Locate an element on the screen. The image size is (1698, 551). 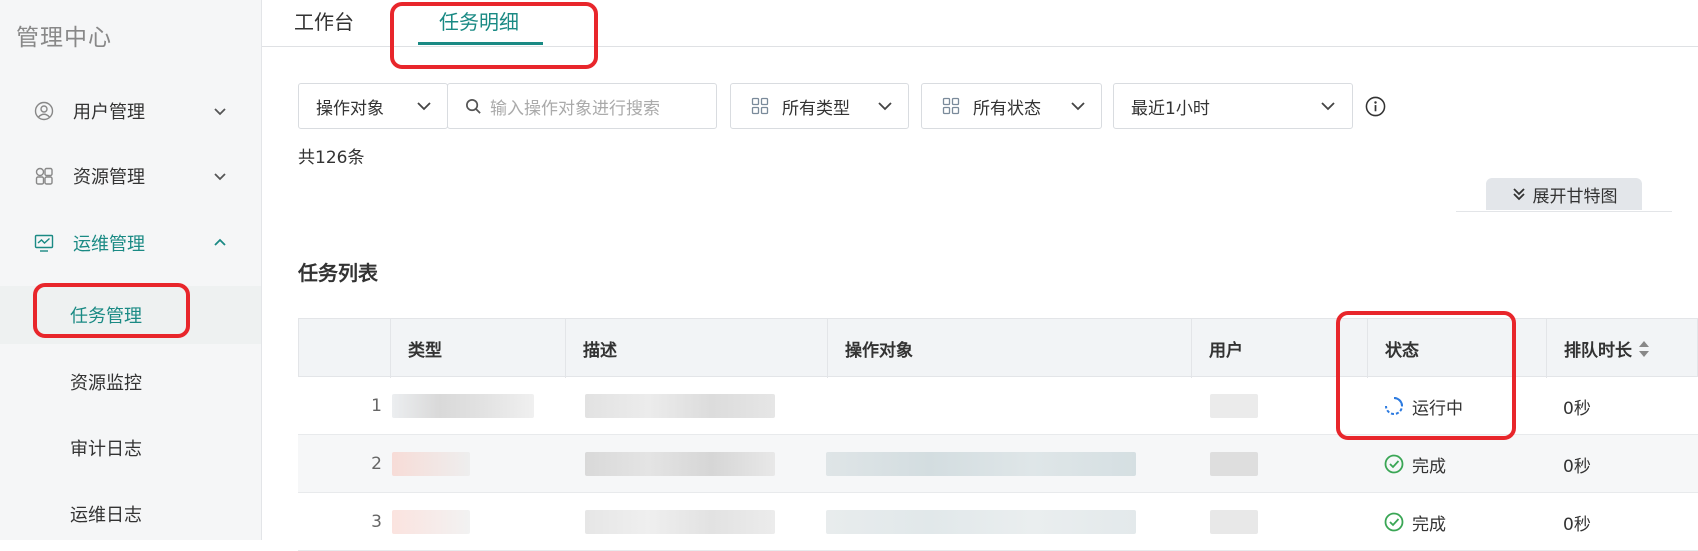
user-icon is located at coordinates (44, 111).